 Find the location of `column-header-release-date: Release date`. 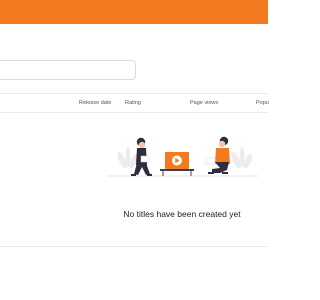

column-header-release-date: Release date is located at coordinates (95, 103).